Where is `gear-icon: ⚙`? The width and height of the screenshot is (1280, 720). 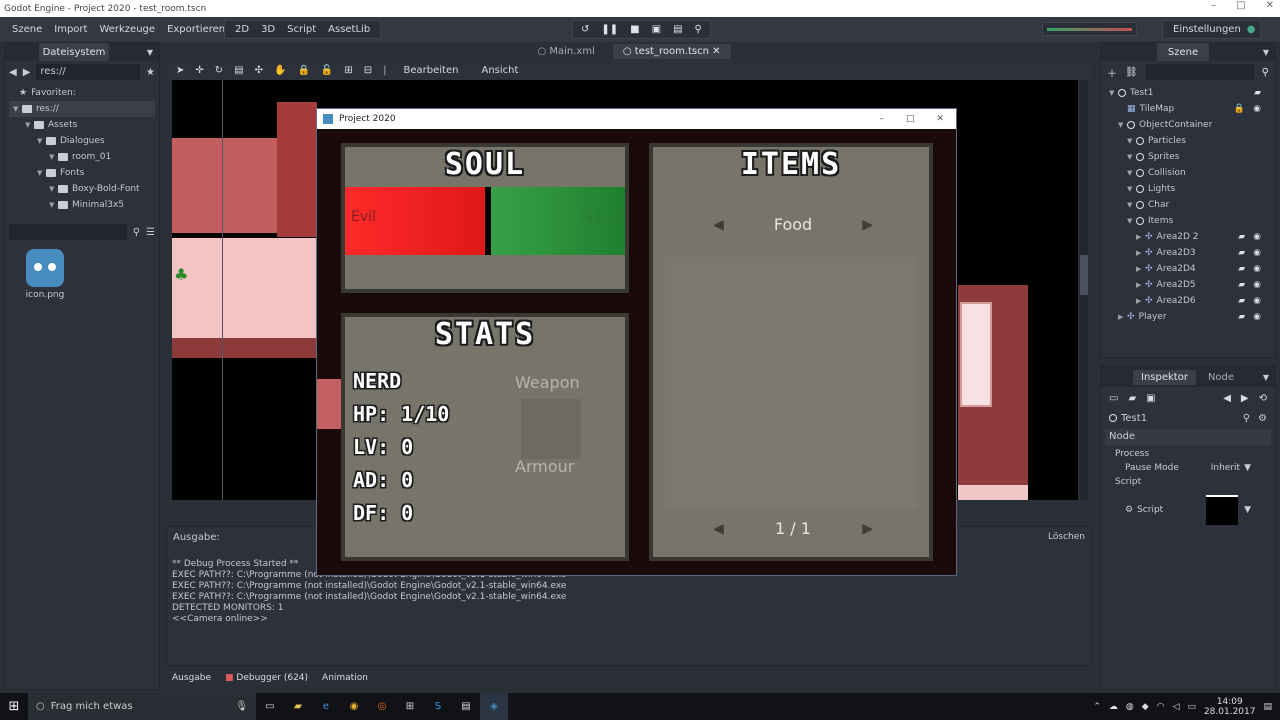 gear-icon: ⚙ is located at coordinates (1262, 418).